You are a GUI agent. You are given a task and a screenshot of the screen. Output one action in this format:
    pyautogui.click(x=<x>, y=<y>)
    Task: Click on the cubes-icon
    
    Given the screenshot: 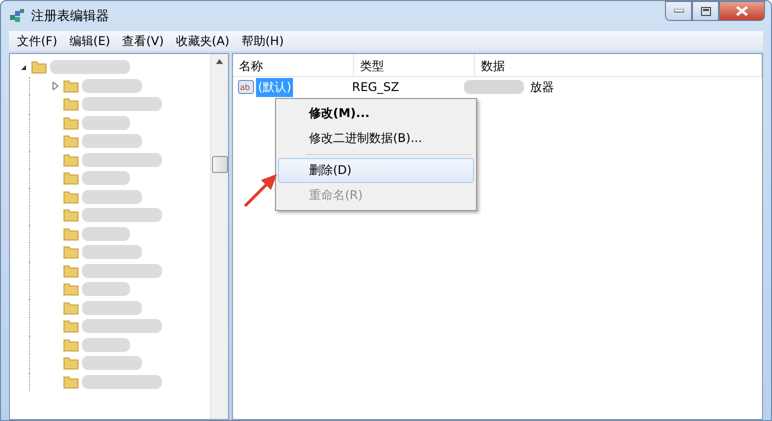 What is the action you would take?
    pyautogui.click(x=17, y=16)
    